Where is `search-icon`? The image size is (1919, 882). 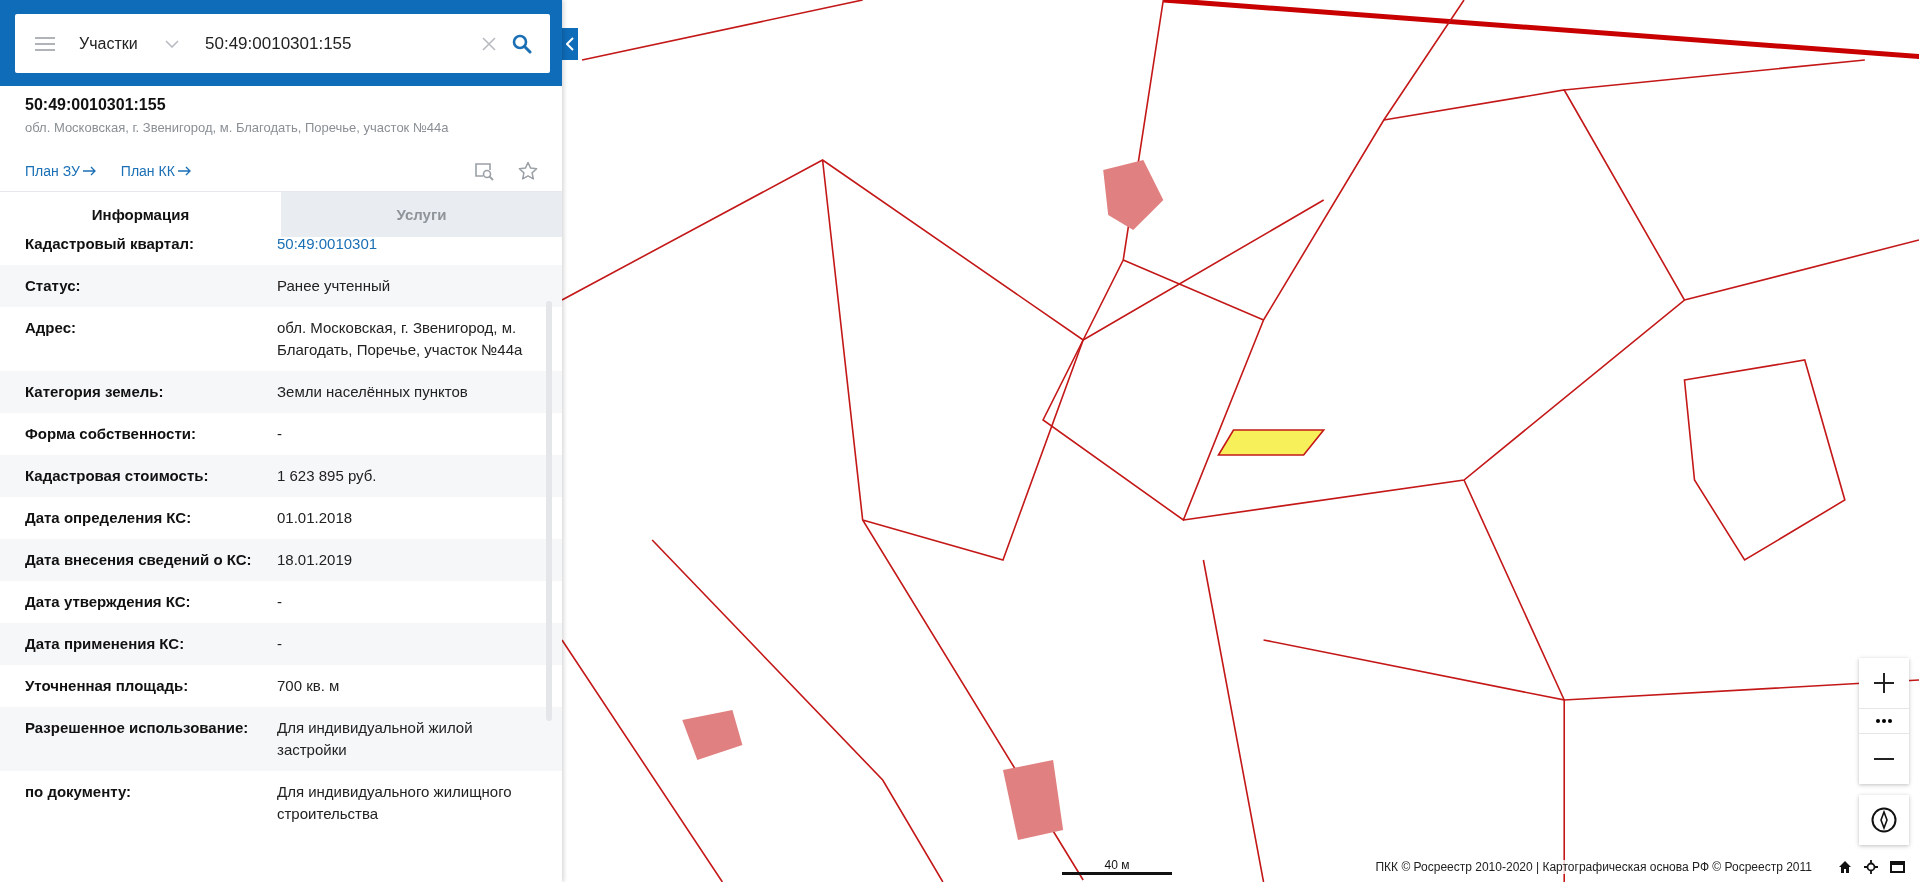 search-icon is located at coordinates (522, 43).